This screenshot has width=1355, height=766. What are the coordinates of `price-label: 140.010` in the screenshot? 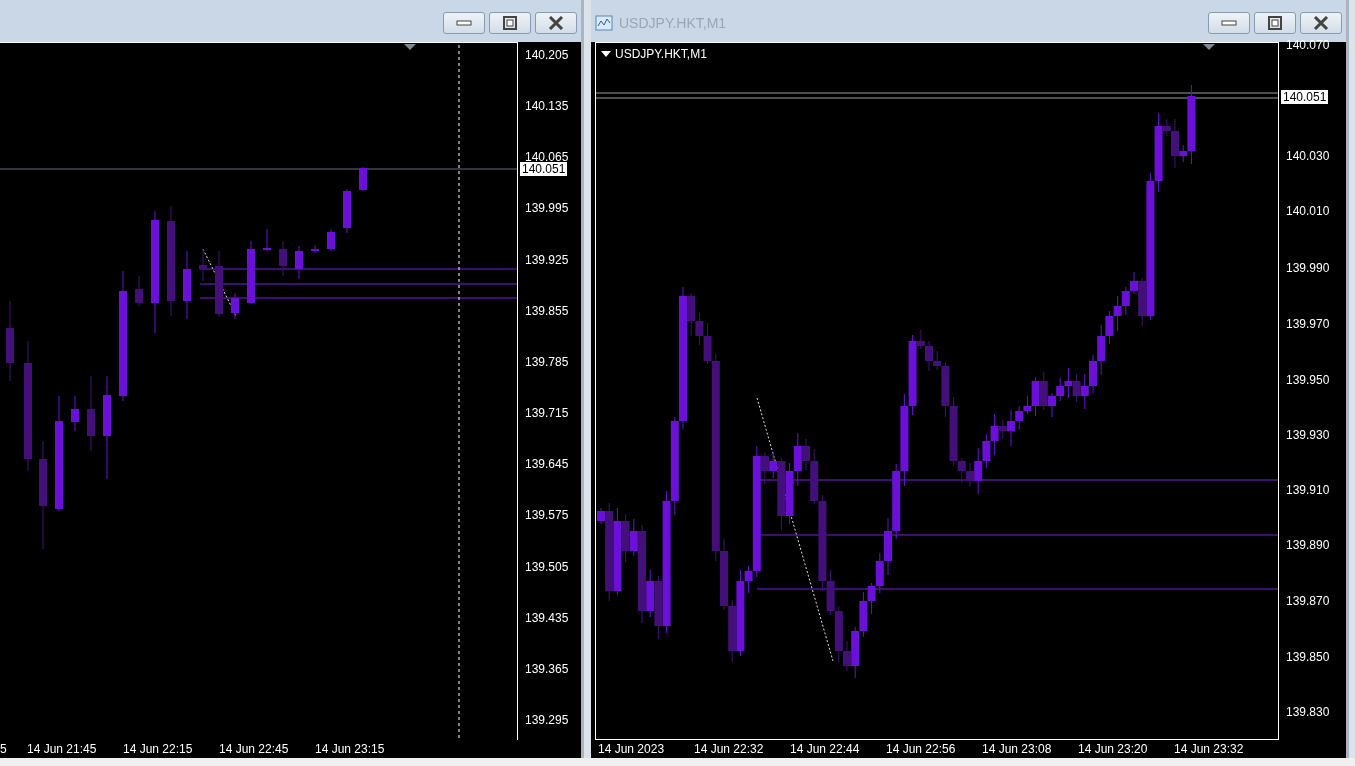 It's located at (1308, 211).